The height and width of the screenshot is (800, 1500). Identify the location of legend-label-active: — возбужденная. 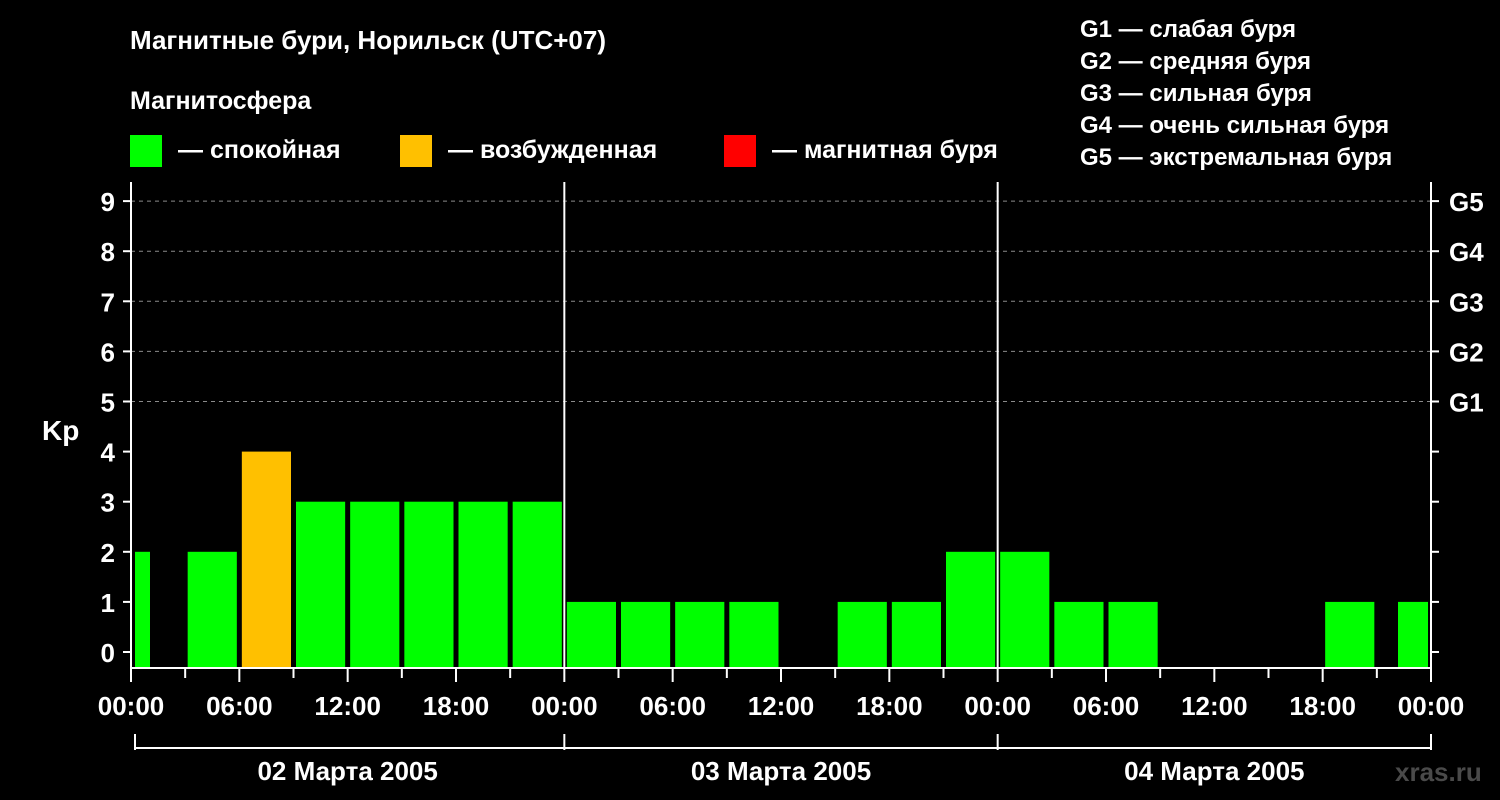
(552, 150).